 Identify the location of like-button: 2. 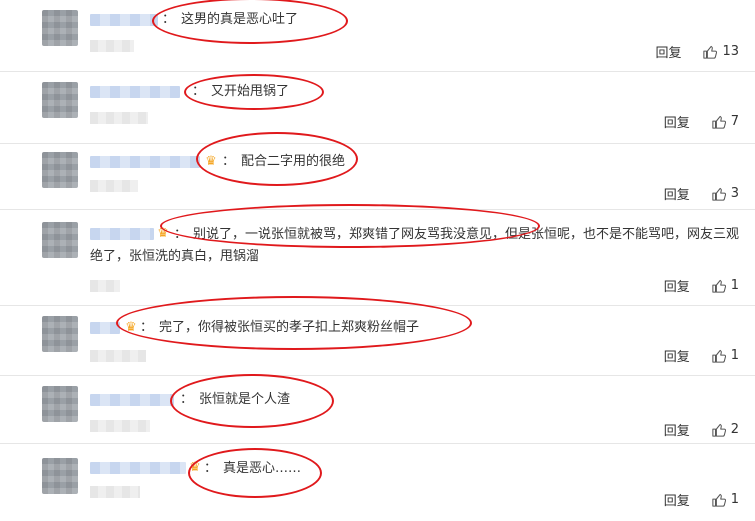
(725, 429).